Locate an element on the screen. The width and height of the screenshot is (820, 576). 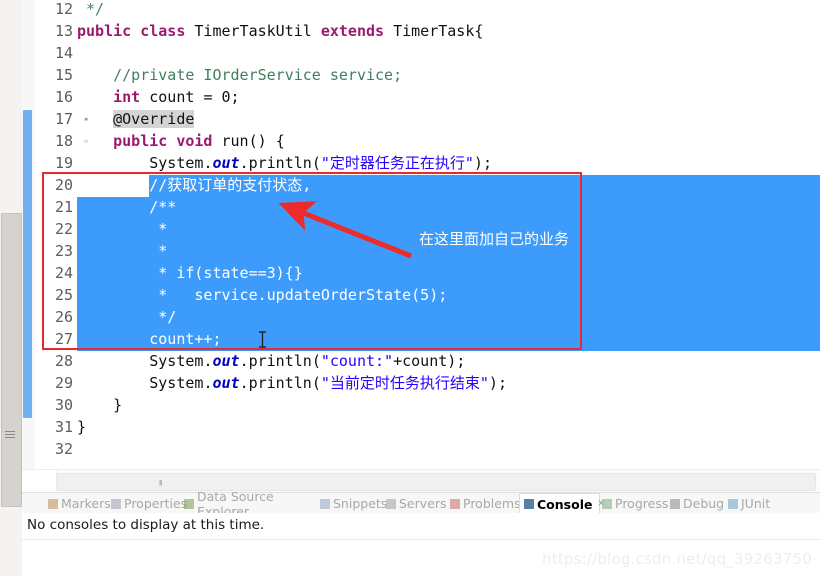
datasource-icon is located at coordinates (189, 503).